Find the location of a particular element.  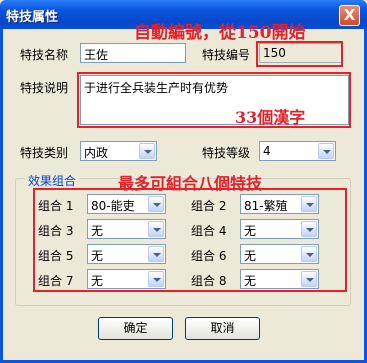

level-label: 特技等级 is located at coordinates (226, 153).